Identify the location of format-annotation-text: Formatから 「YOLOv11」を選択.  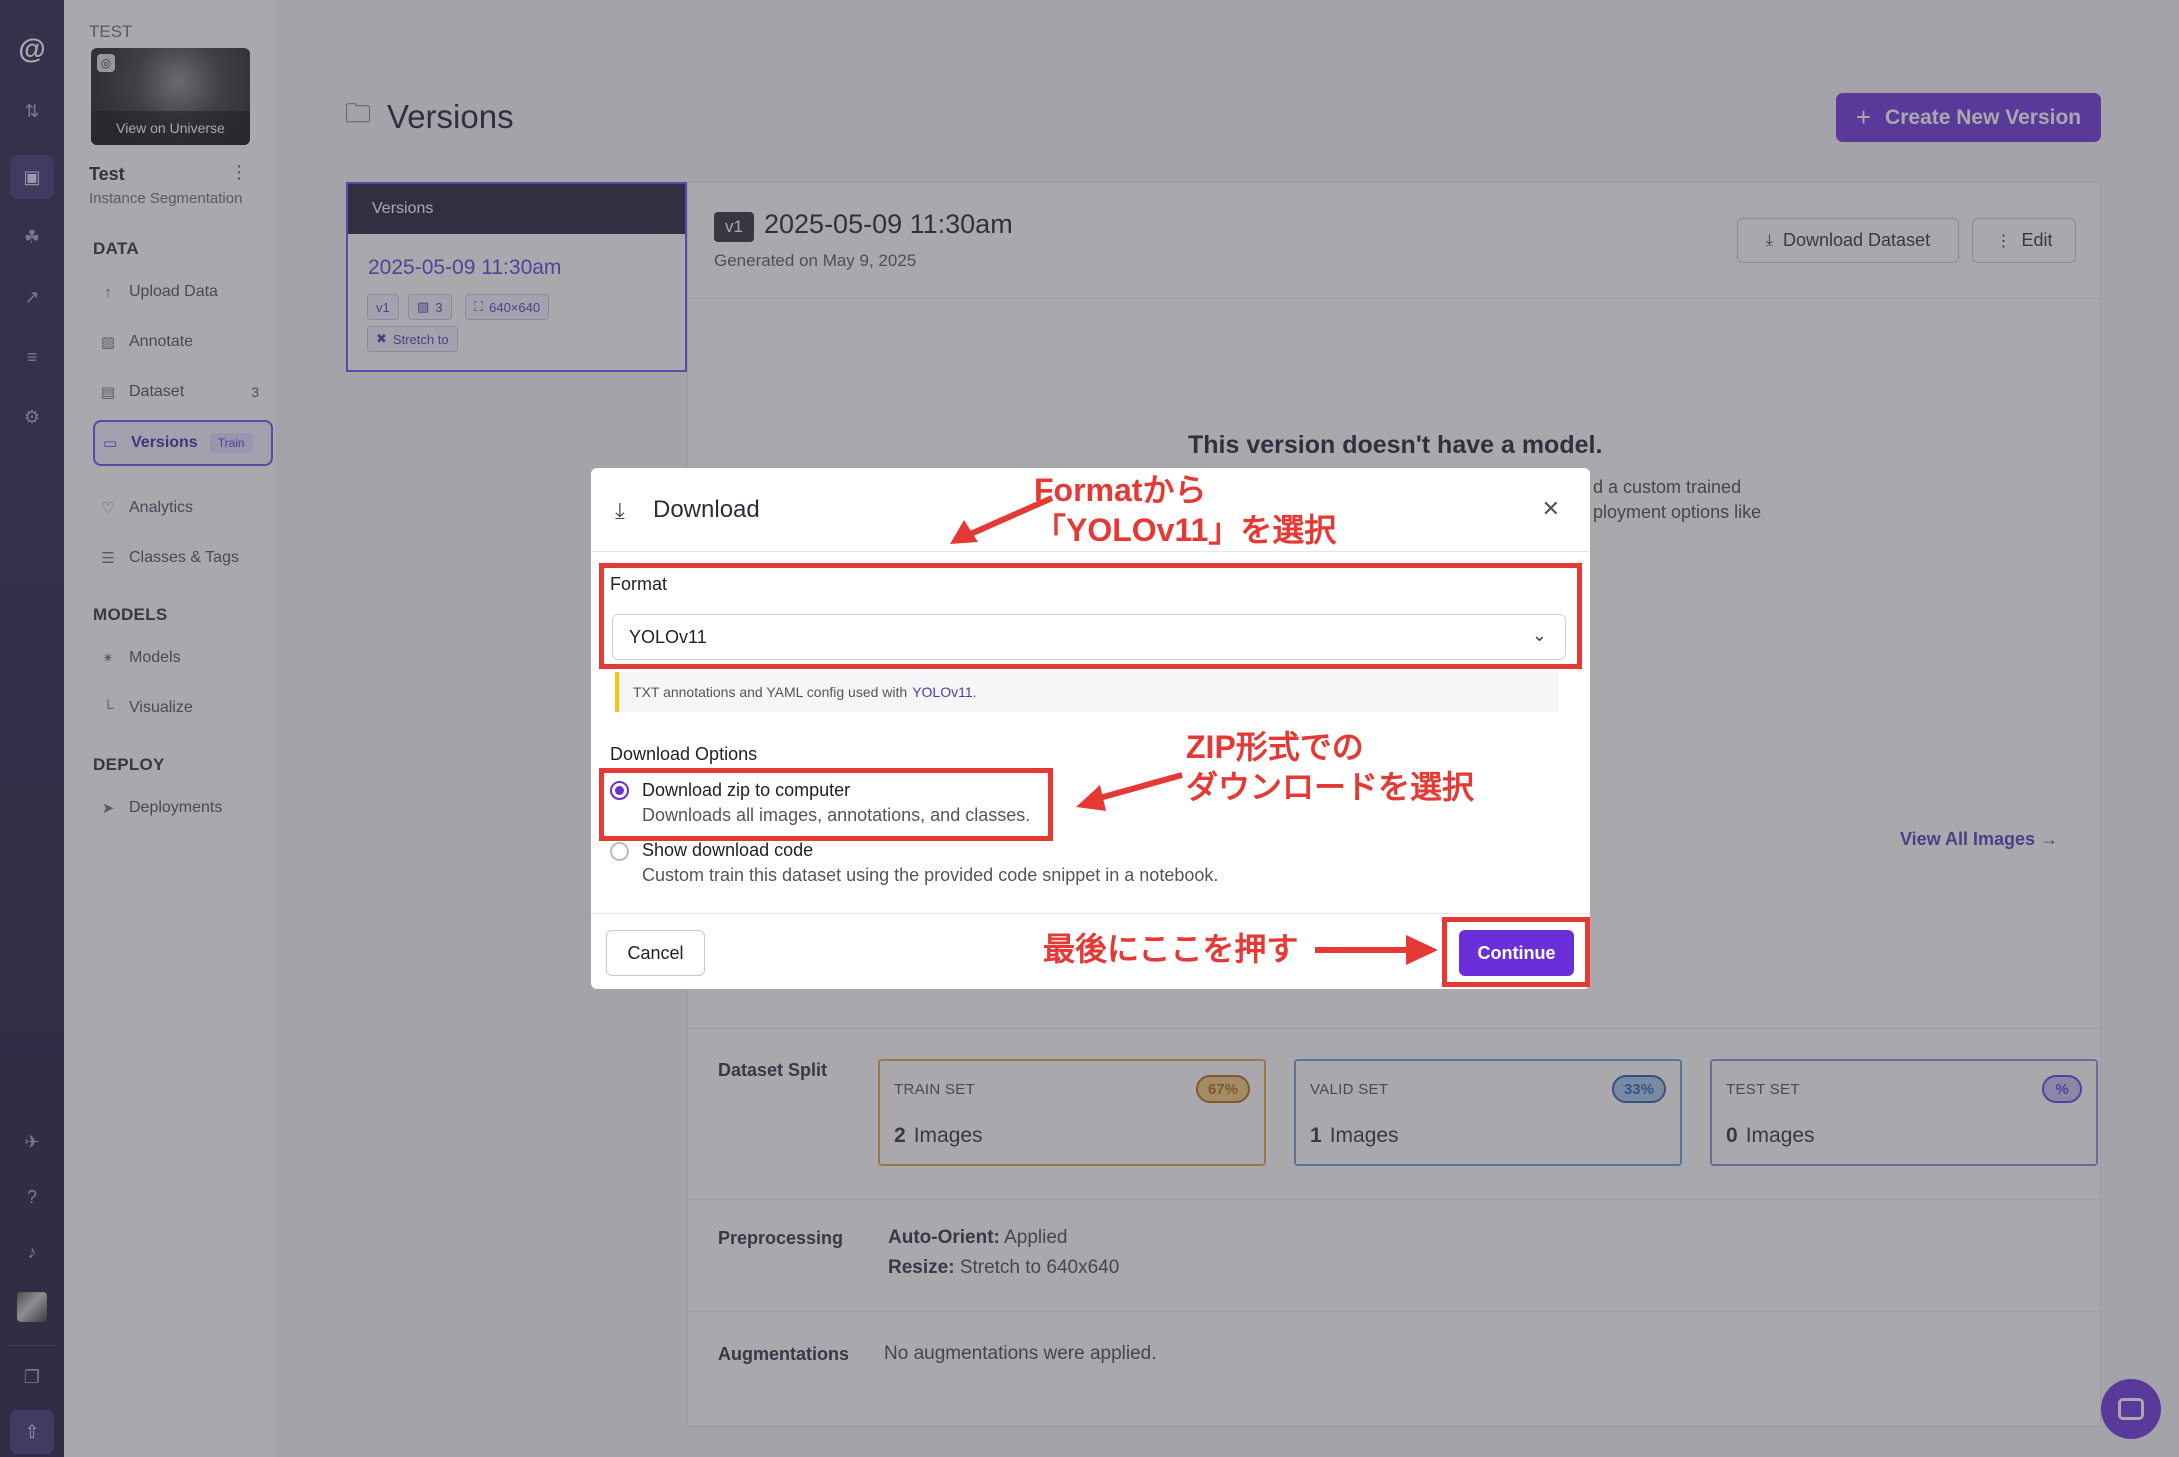
(1185, 510).